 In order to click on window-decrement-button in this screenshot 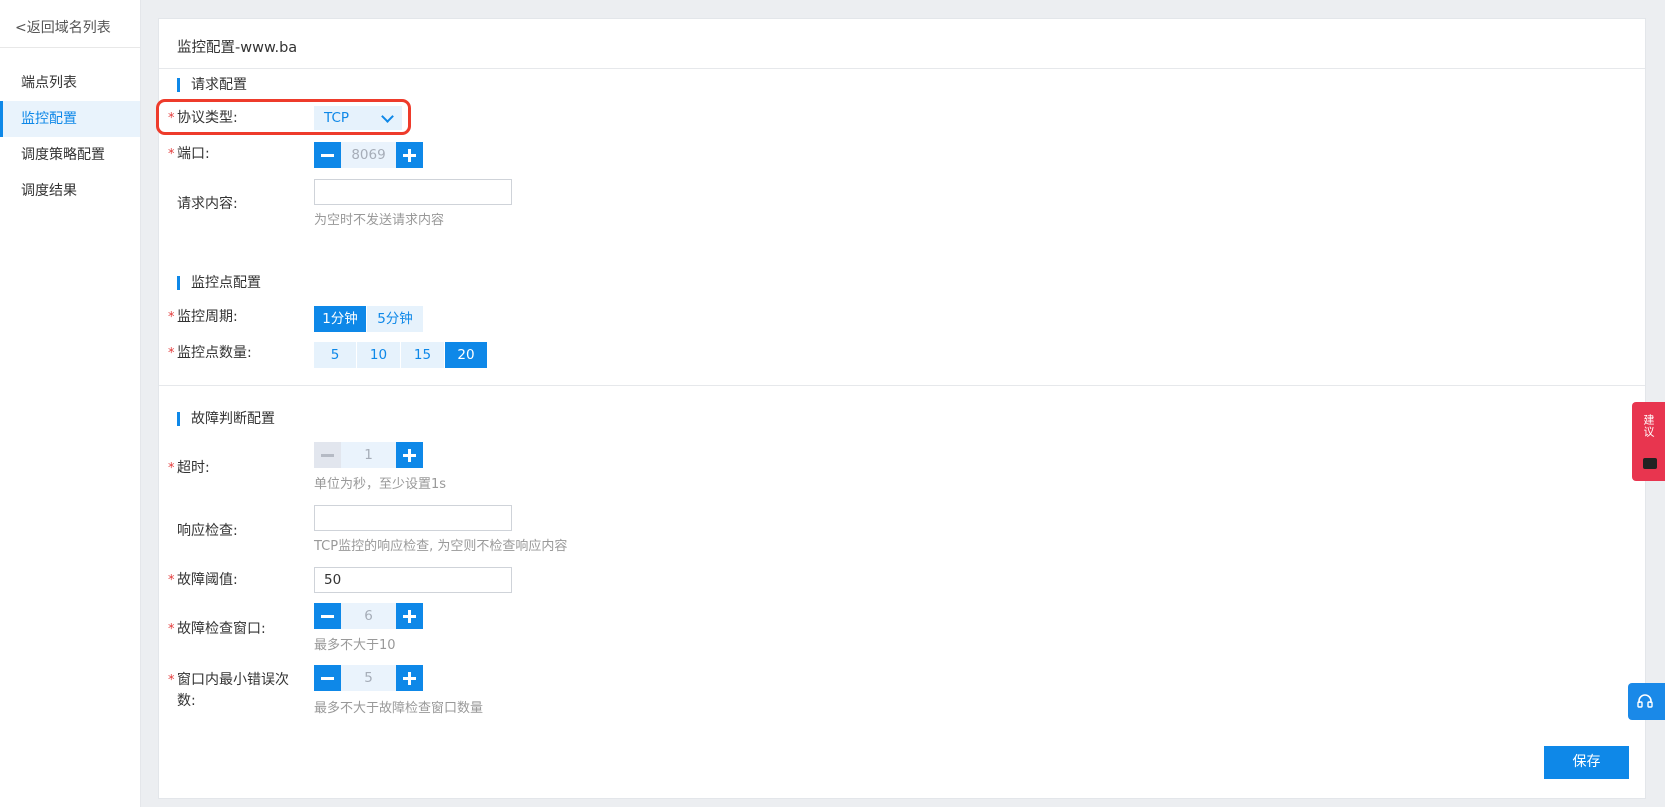, I will do `click(327, 616)`.